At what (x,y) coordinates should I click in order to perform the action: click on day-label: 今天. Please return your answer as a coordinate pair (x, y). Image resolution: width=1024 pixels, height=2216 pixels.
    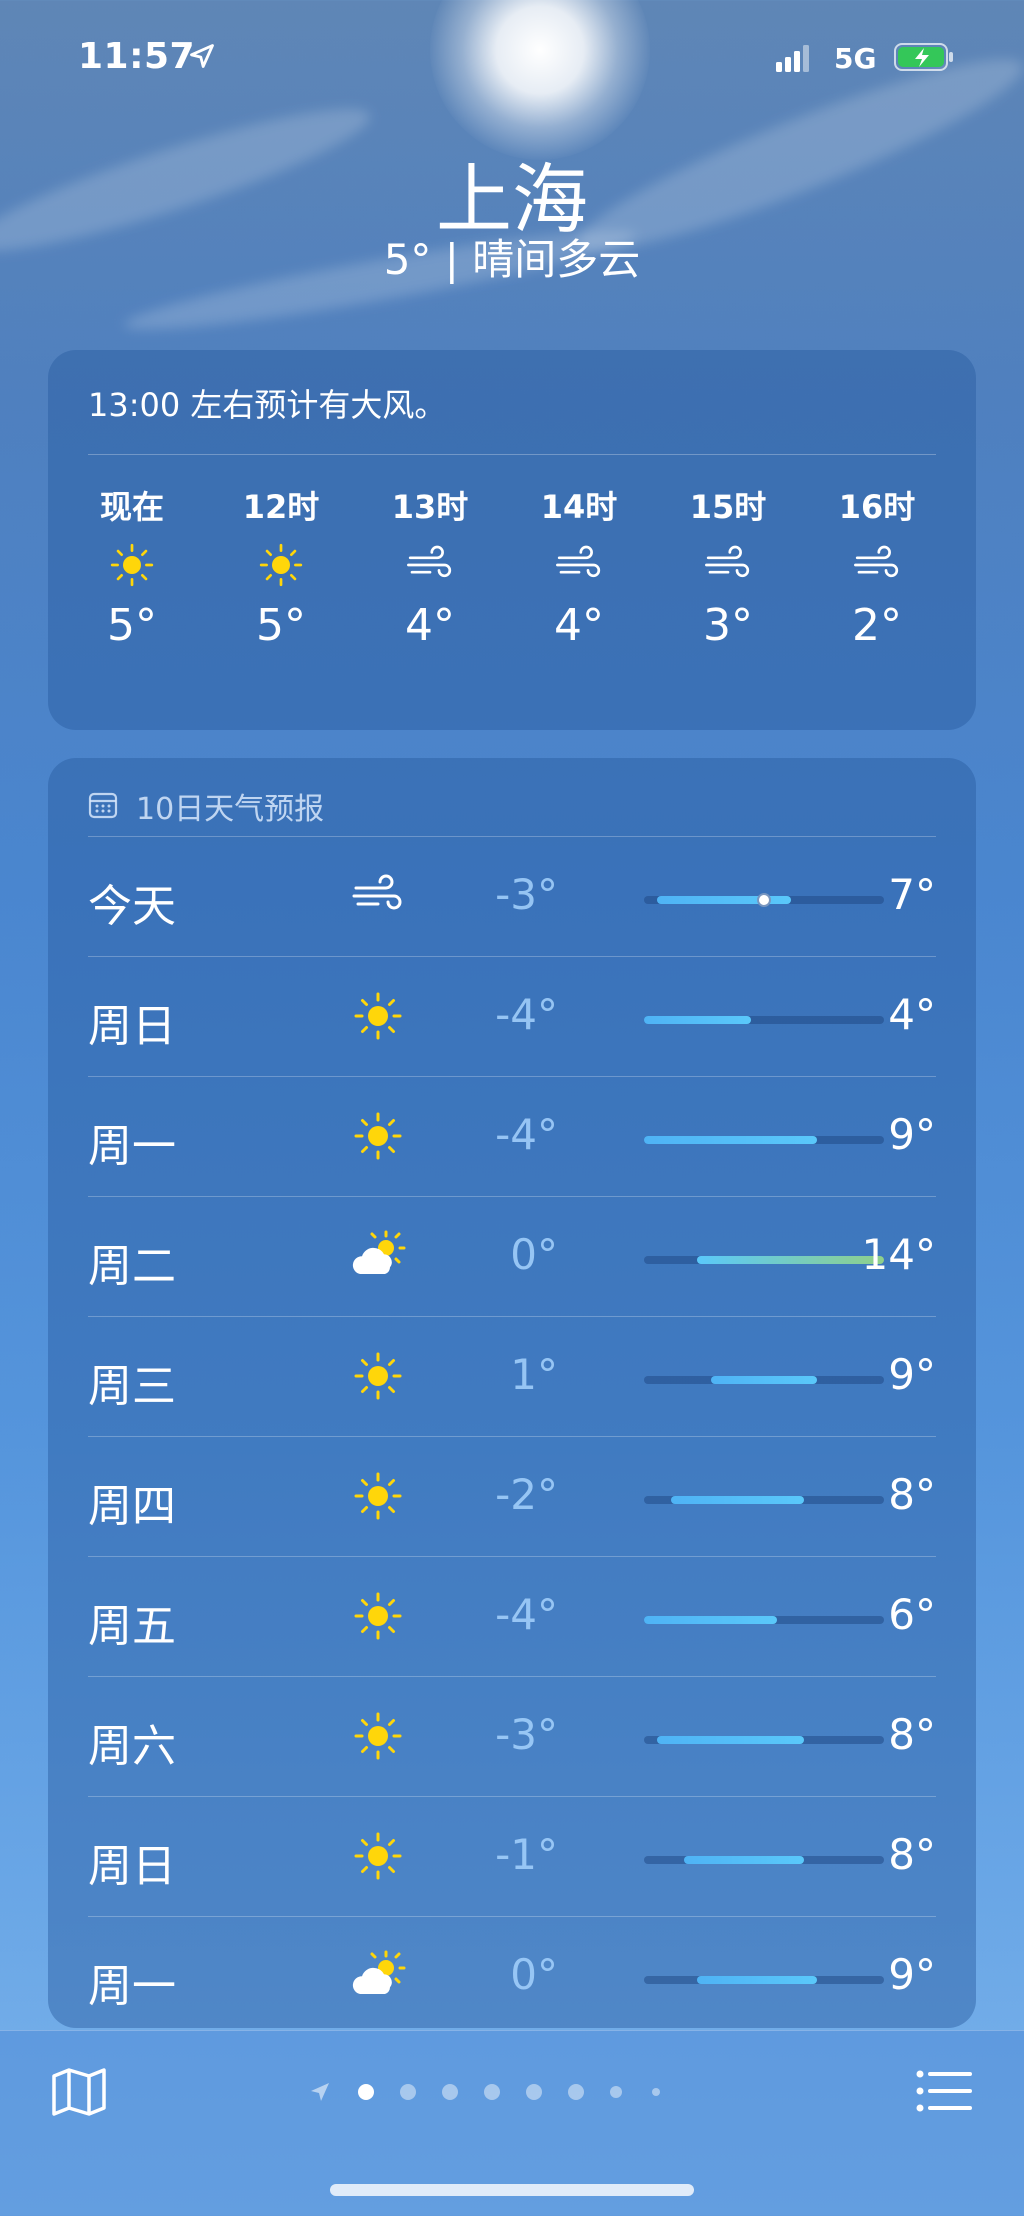
    Looking at the image, I should click on (132, 906).